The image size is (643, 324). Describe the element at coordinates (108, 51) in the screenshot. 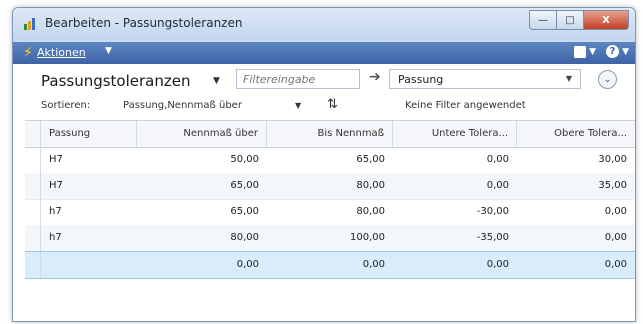

I see `actions-caret-icon: ▼` at that location.